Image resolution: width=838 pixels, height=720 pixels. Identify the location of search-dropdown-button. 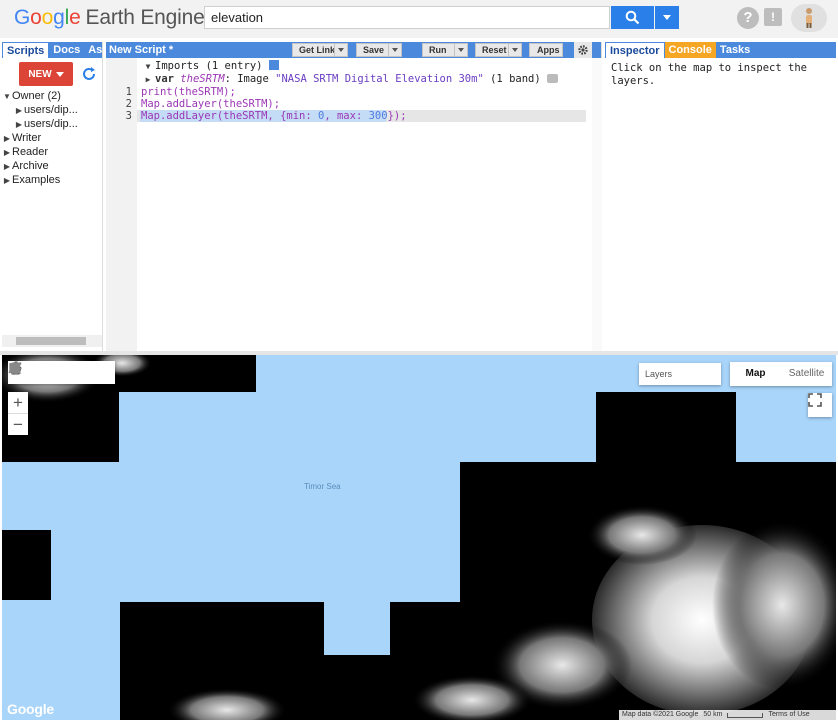
(667, 17).